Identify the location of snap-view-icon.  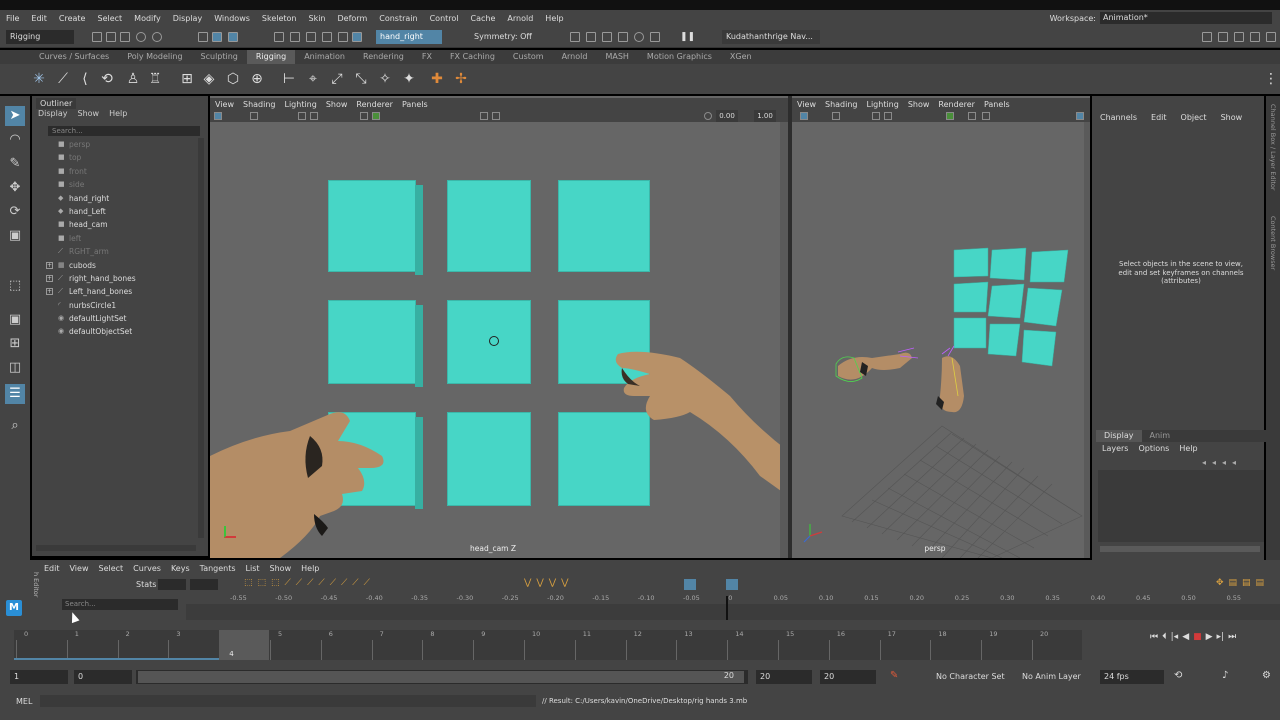
(327, 37).